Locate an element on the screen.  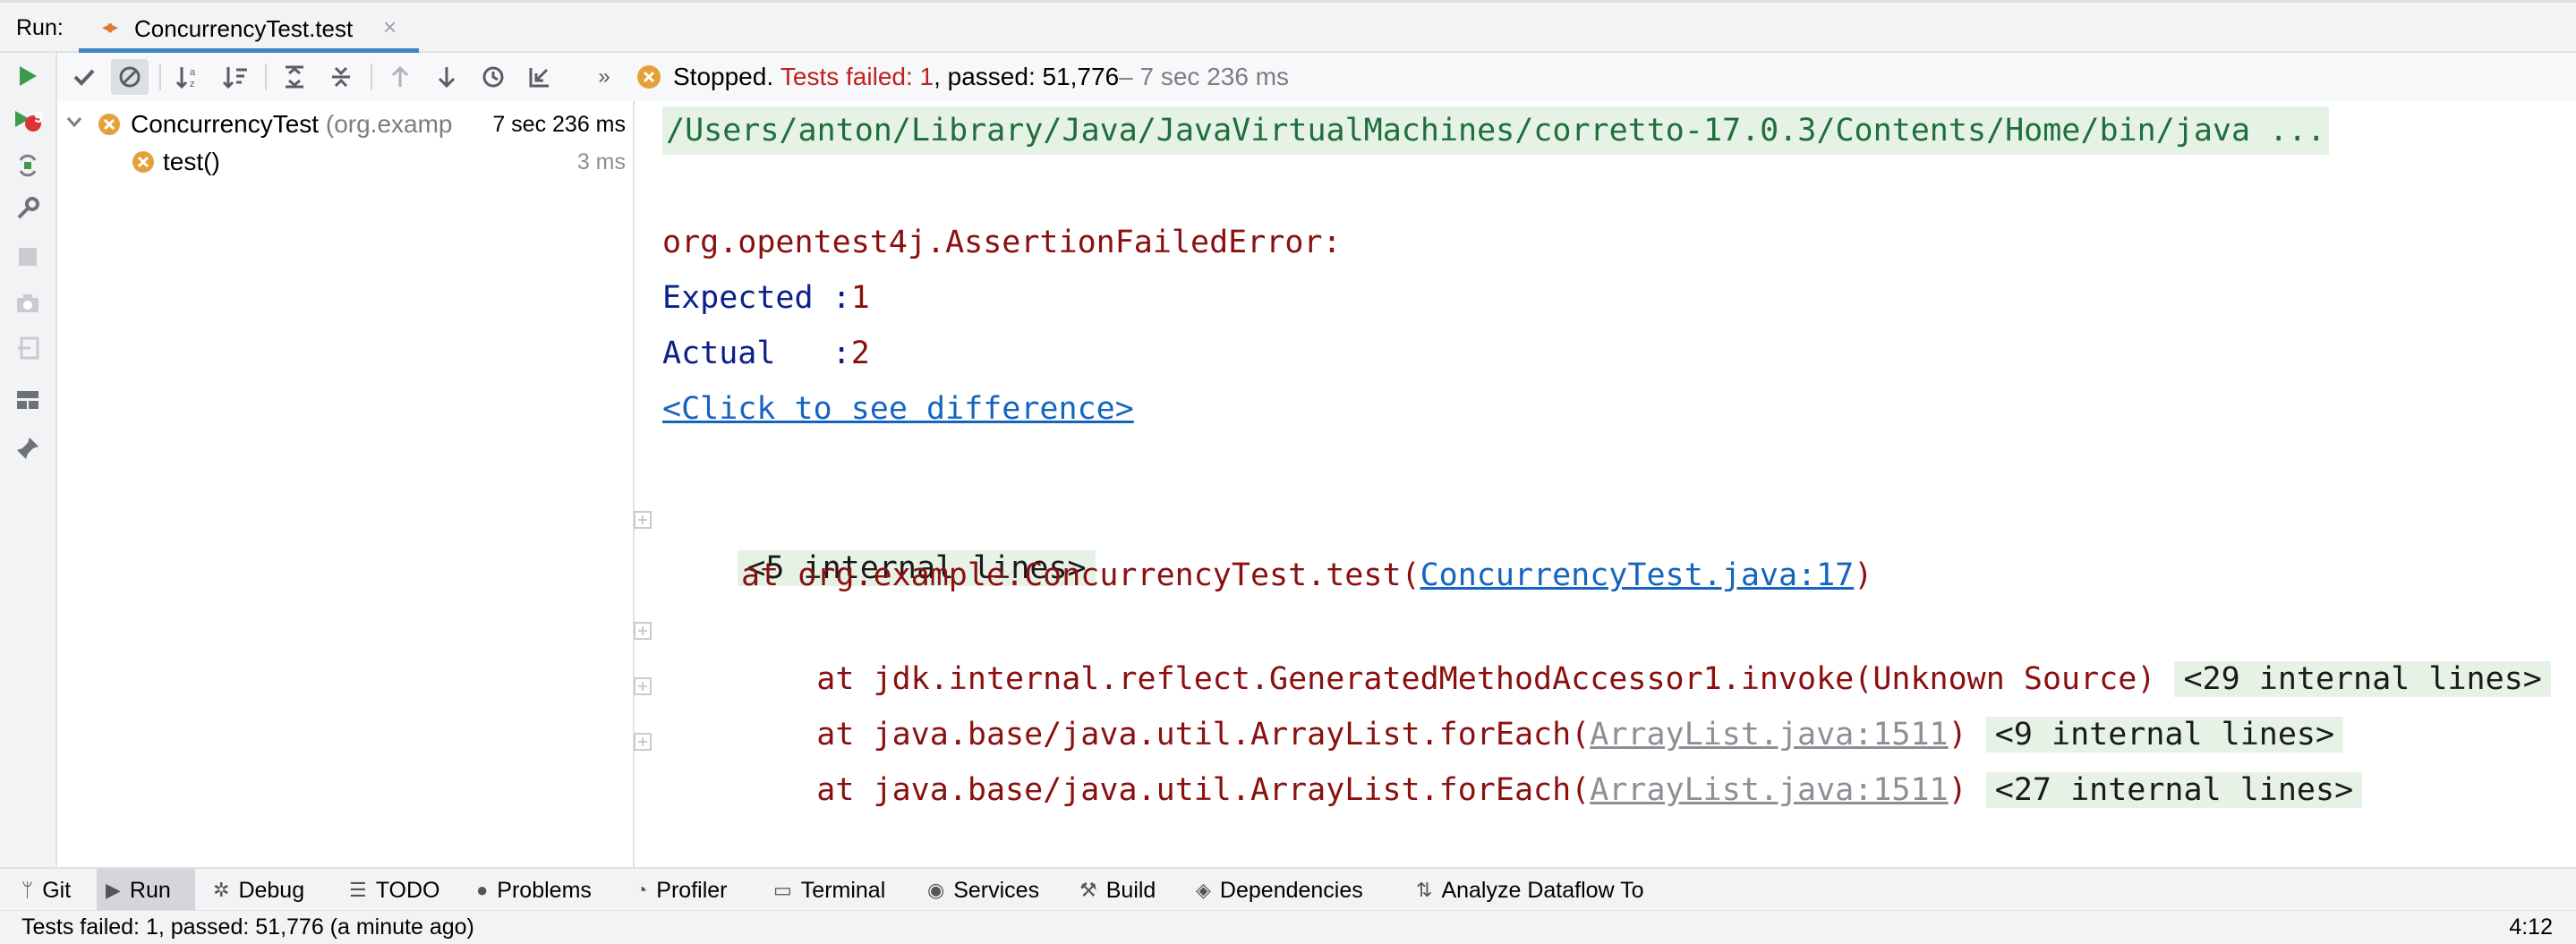
settings-wrench-icon is located at coordinates (28, 208).